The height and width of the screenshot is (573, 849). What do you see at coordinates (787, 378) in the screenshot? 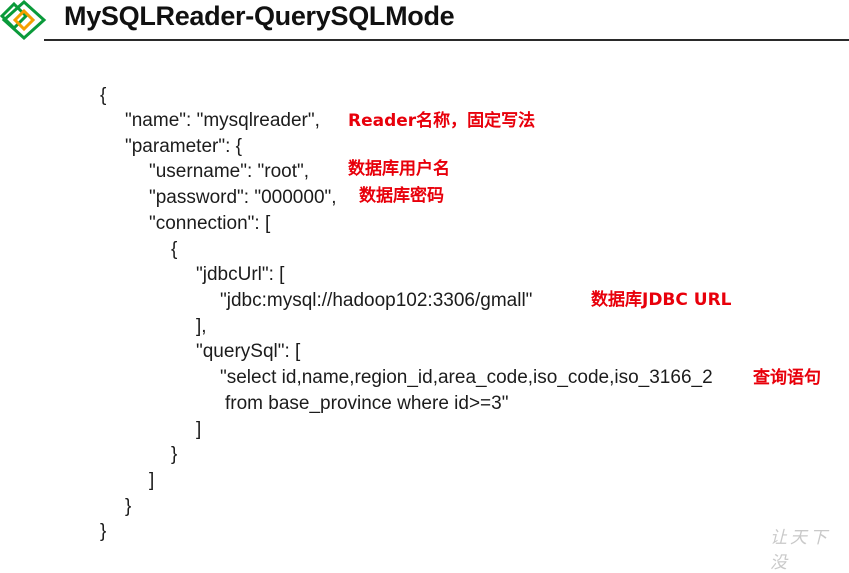
I see `annotation-query: 查询语句` at bounding box center [787, 378].